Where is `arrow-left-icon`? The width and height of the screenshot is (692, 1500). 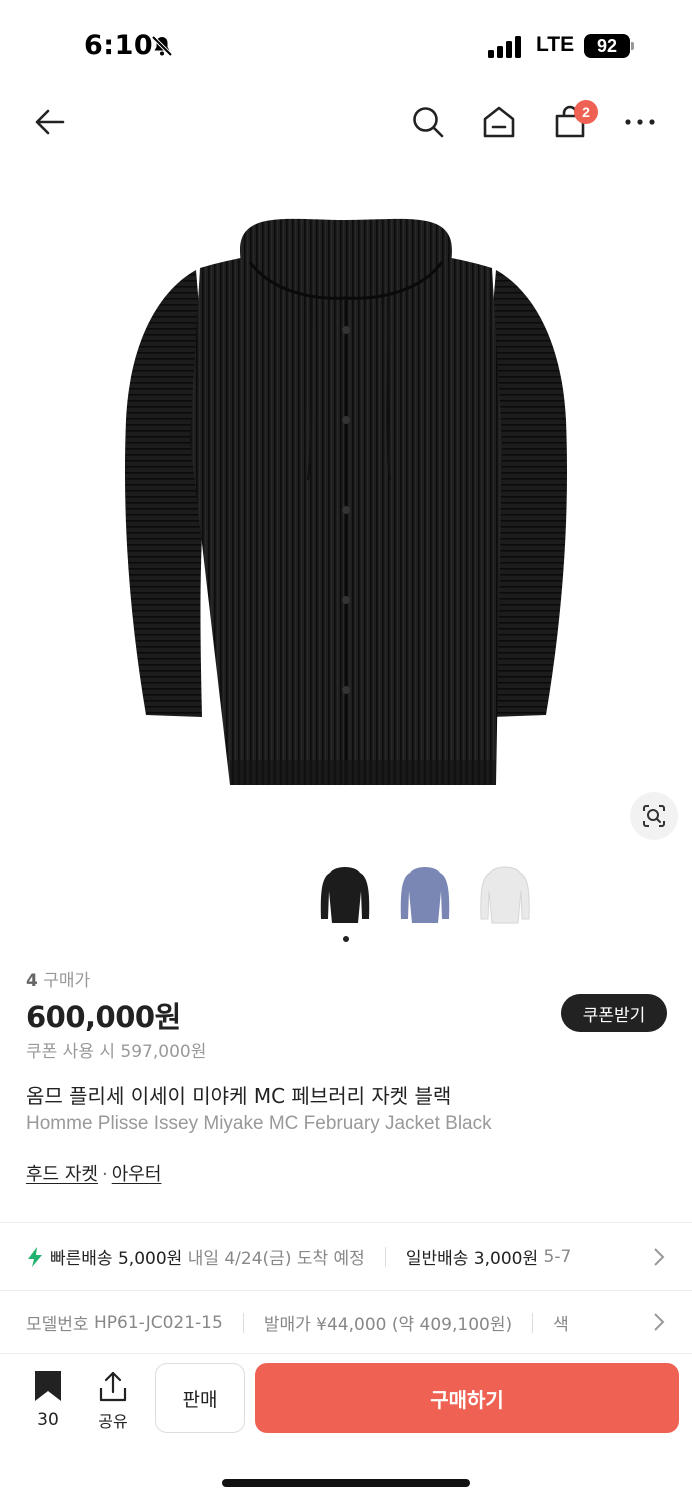
arrow-left-icon is located at coordinates (50, 122).